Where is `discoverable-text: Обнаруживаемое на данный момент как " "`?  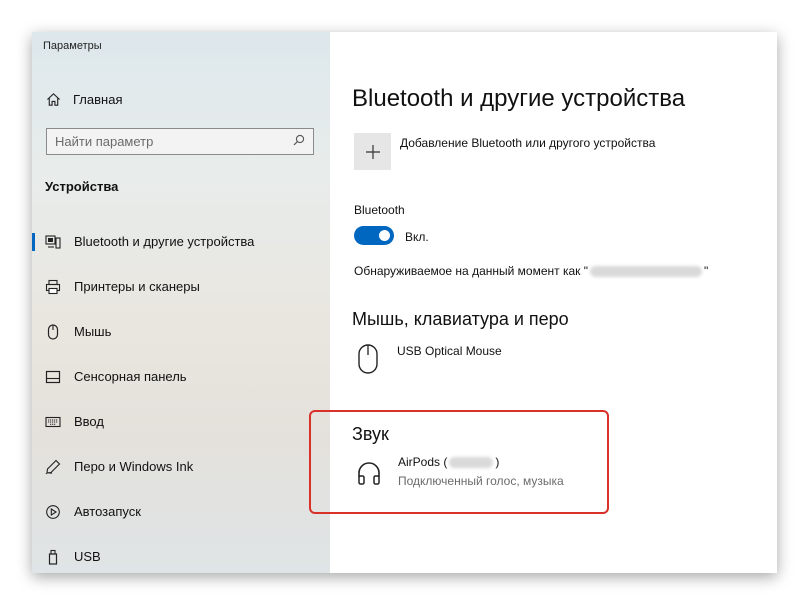 discoverable-text: Обнаруживаемое на данный момент как " " is located at coordinates (531, 271).